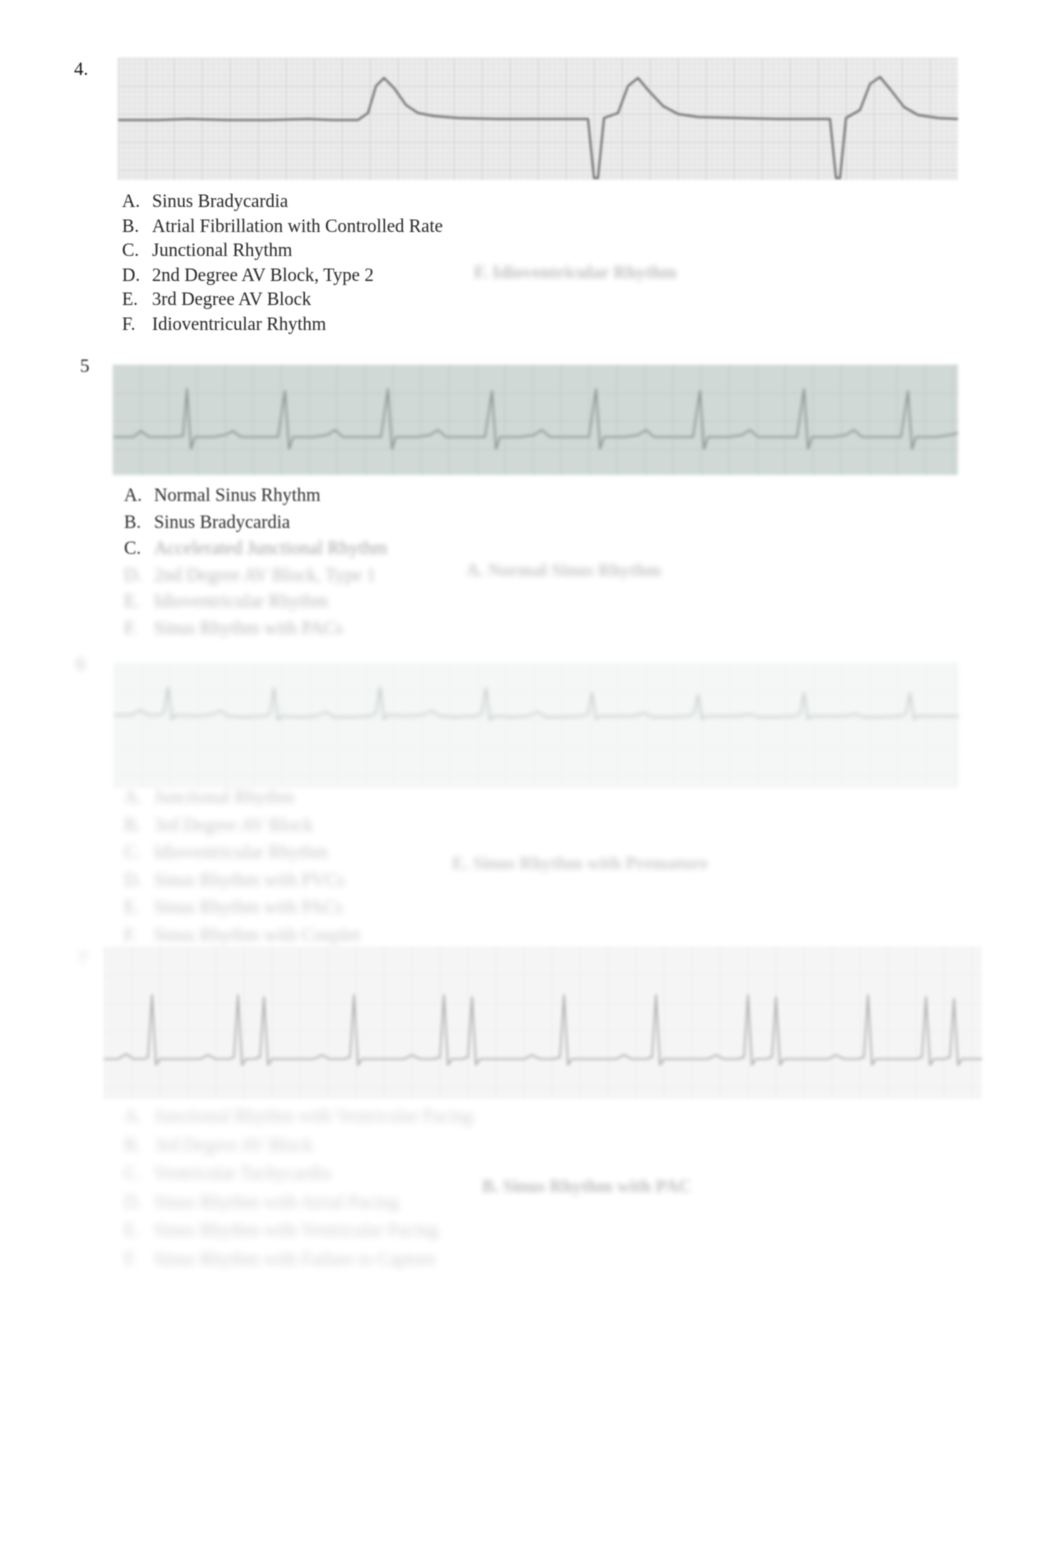 The width and height of the screenshot is (1062, 1561). Describe the element at coordinates (297, 226) in the screenshot. I see `option-text: Atrial Fibrillation with Controlled Rate` at that location.